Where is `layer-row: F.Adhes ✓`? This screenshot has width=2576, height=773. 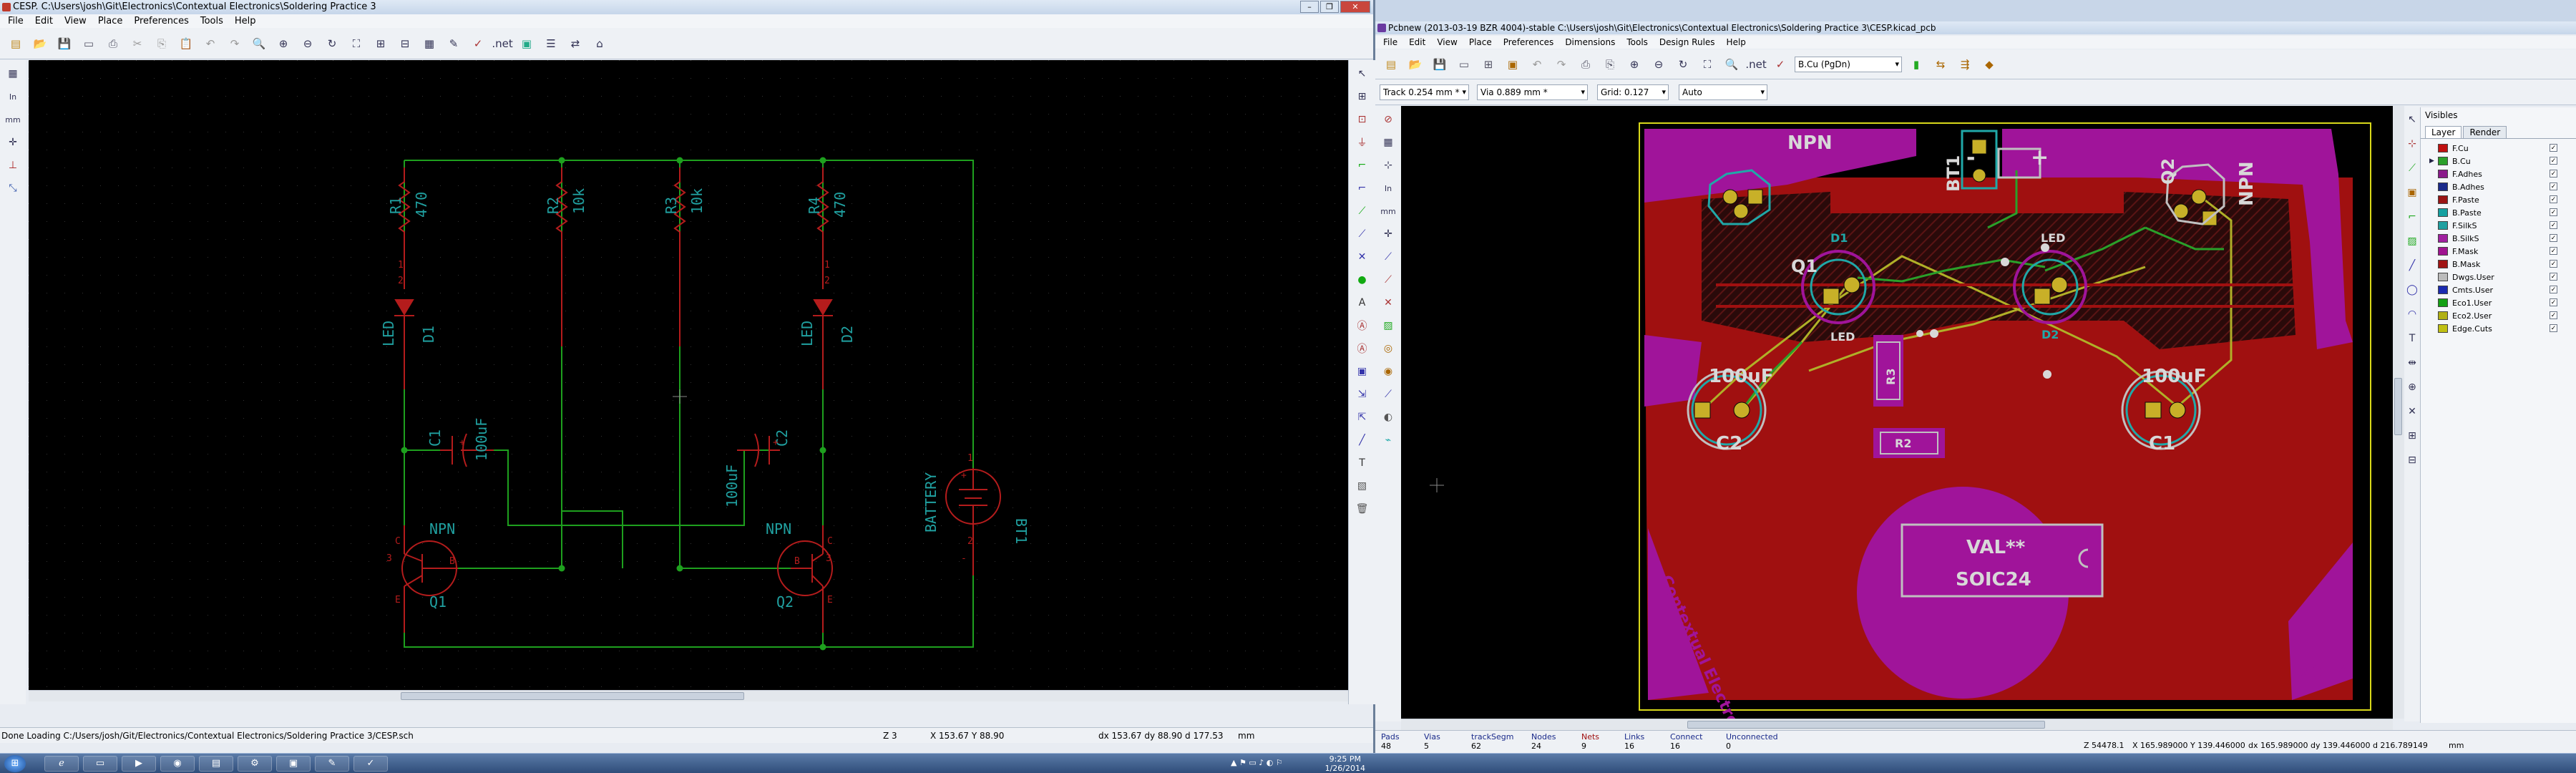 layer-row: F.Adhes ✓ is located at coordinates (2498, 173).